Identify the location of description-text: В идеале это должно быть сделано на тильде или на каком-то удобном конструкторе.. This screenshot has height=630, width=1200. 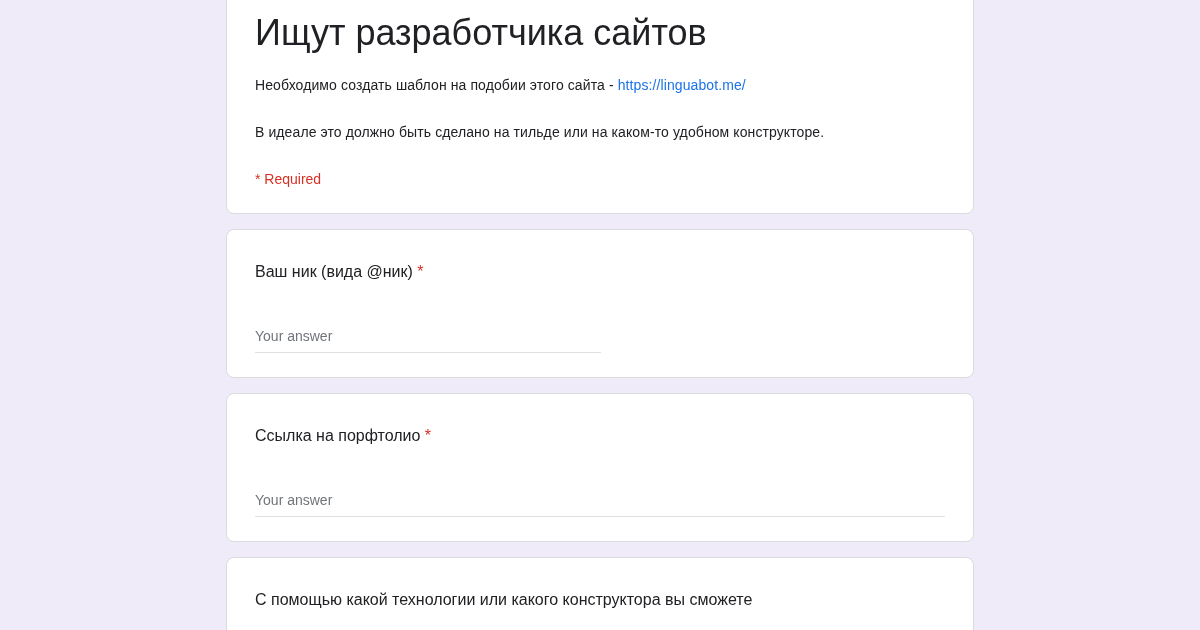
(540, 132).